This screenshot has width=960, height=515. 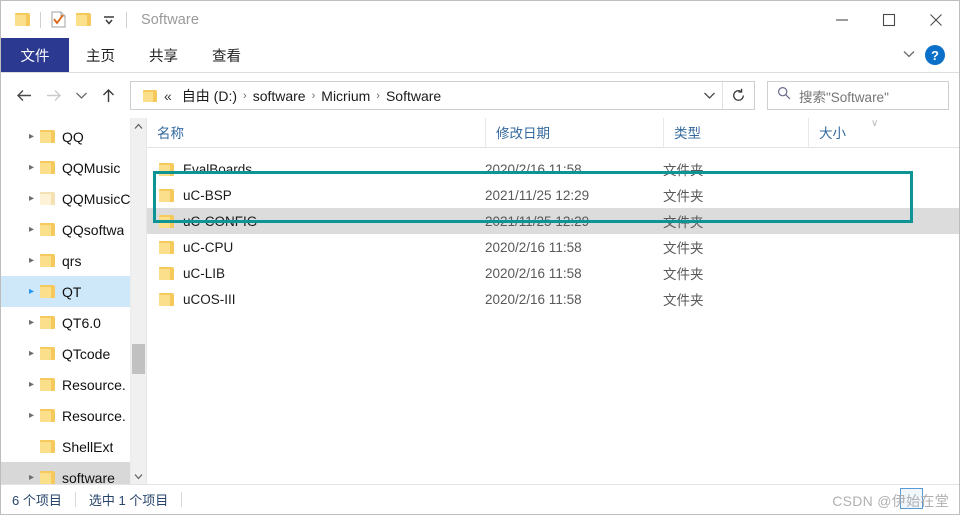 What do you see at coordinates (888, 19) in the screenshot?
I see `maximize-button` at bounding box center [888, 19].